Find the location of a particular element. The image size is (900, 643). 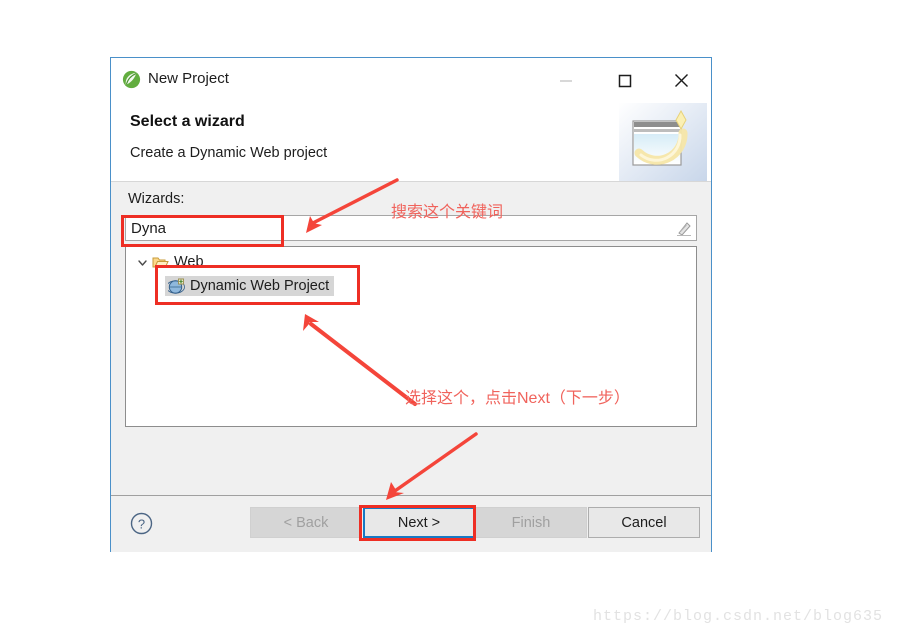

maximize-icon is located at coordinates (625, 80).